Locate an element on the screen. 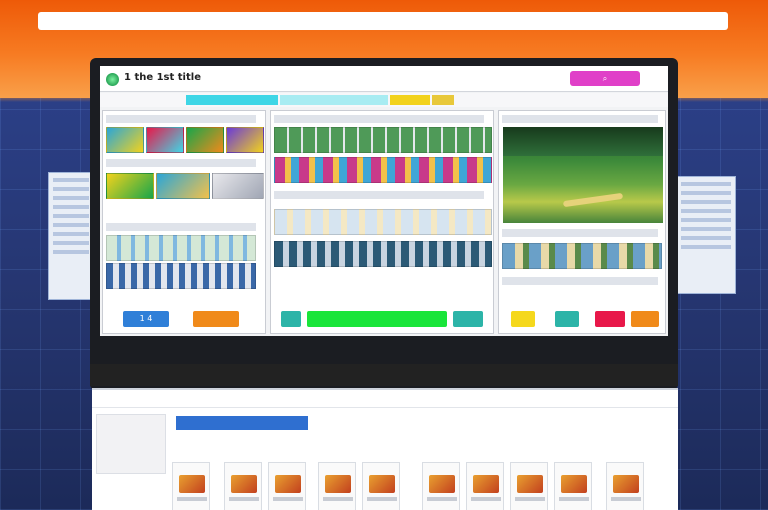 The image size is (768, 510). nav-seg-yellow is located at coordinates (410, 100).